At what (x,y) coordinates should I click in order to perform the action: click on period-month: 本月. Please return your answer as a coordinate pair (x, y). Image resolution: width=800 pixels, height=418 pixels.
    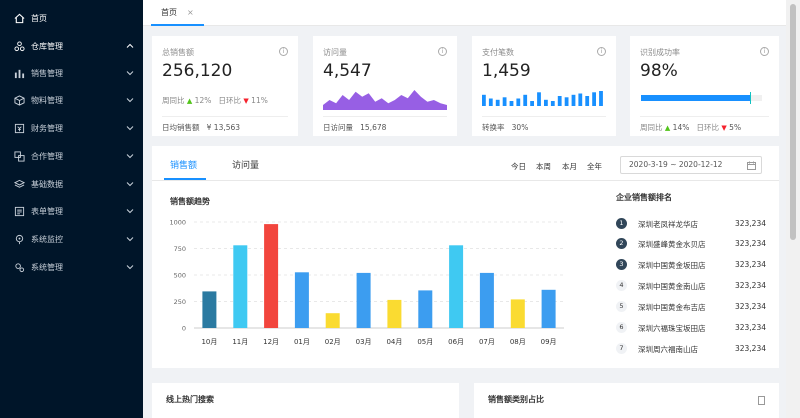
    Looking at the image, I should click on (569, 166).